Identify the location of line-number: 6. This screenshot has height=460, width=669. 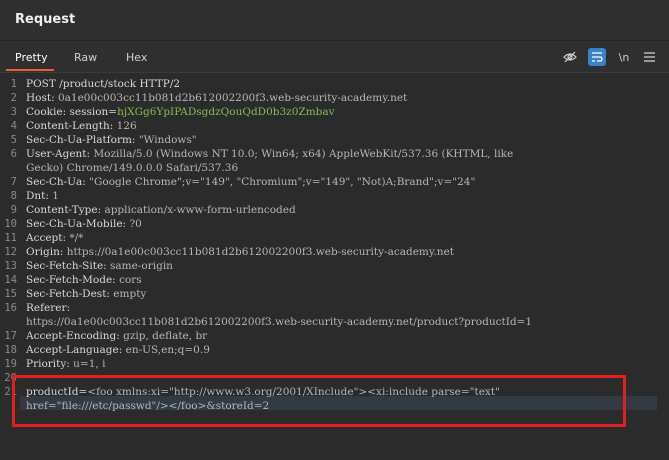
(13, 154).